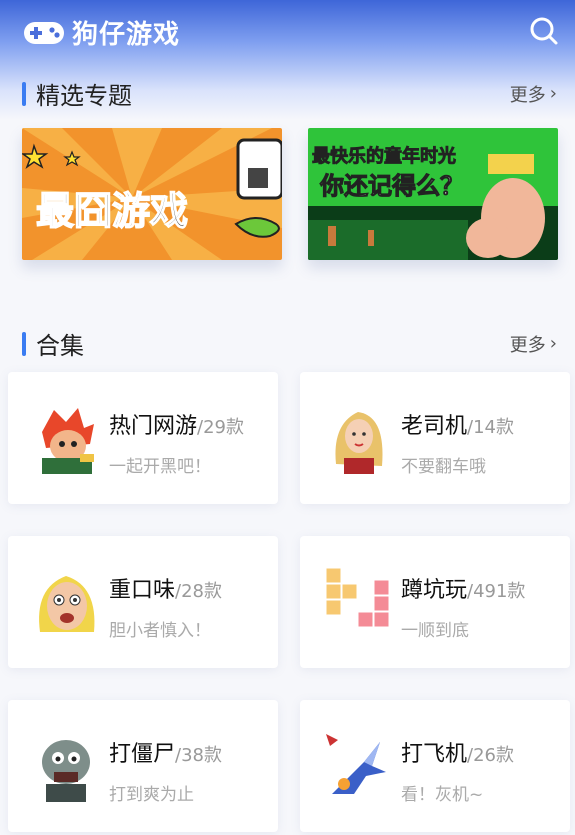 This screenshot has height=835, width=575. Describe the element at coordinates (142, 754) in the screenshot. I see `collection-title: 打僵尸` at that location.